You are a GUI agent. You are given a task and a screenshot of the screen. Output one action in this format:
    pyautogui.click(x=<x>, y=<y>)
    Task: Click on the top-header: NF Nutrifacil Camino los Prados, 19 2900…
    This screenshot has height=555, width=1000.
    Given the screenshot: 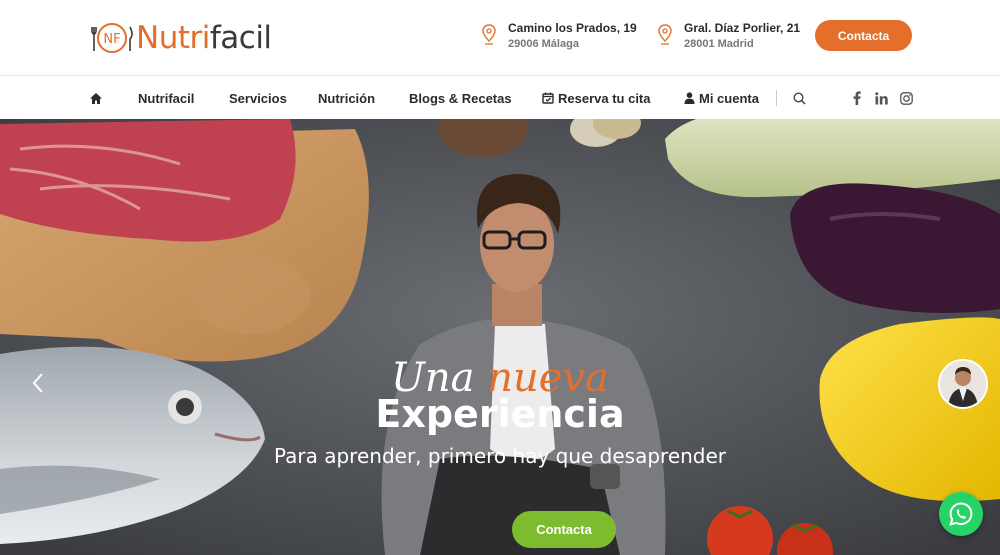 What is the action you would take?
    pyautogui.click(x=500, y=38)
    